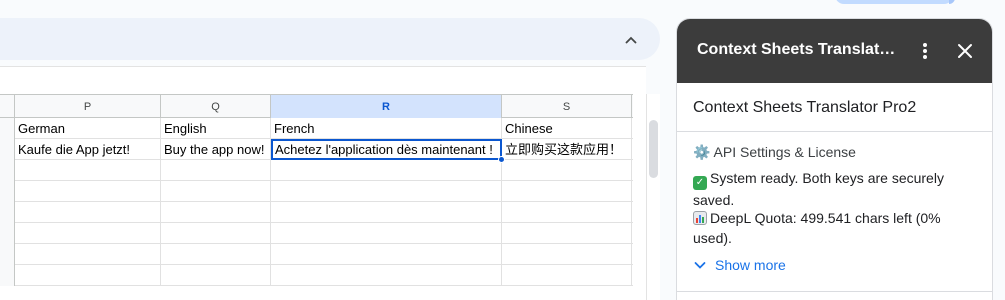 The height and width of the screenshot is (300, 1005). I want to click on panel-header: Context Sheets Translator Pro2, so click(834, 51).